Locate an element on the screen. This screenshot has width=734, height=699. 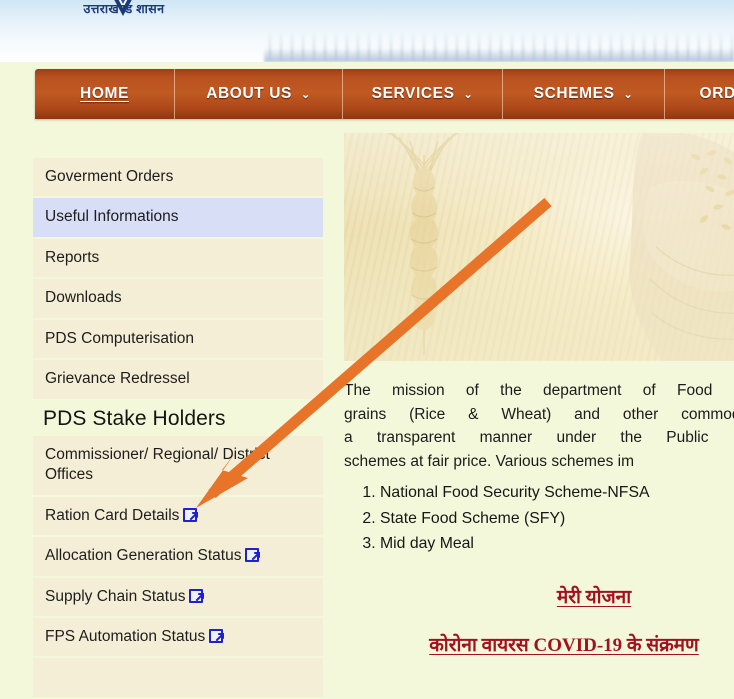
sidebar-item-label: Downloads is located at coordinates (83, 298).